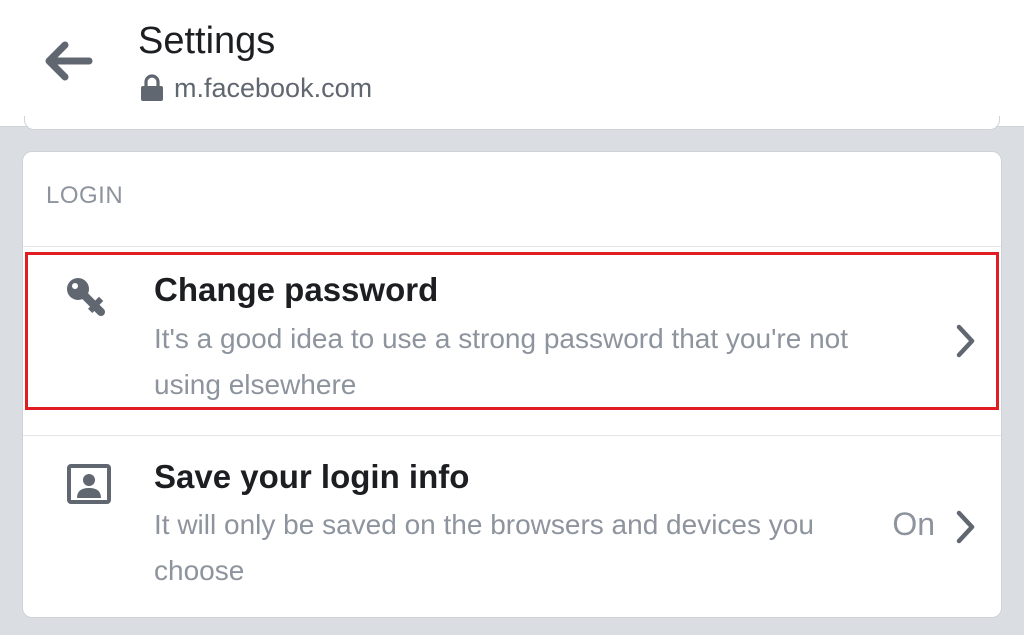 This screenshot has height=635, width=1024. I want to click on back-button, so click(68, 61).